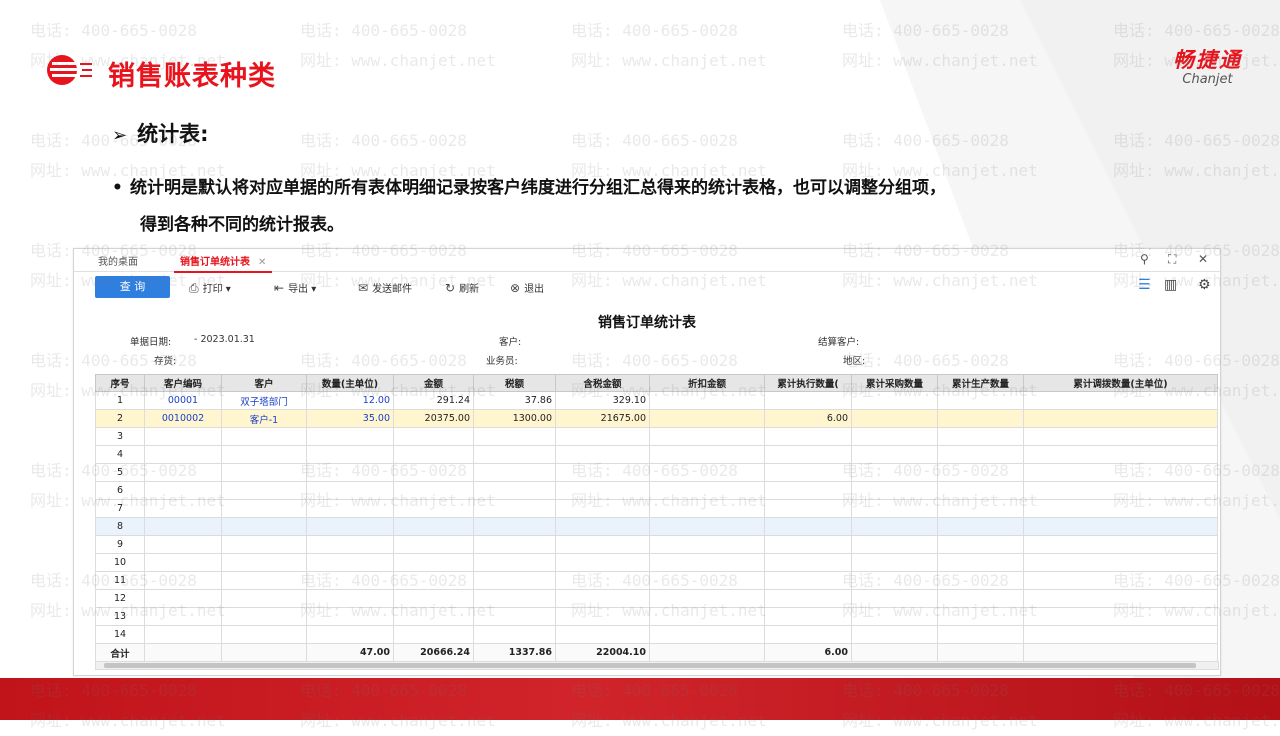 Image resolution: width=1280 pixels, height=736 pixels. What do you see at coordinates (1120, 383) in the screenshot?
I see `column-header: 累计调拨数量(主单位)` at bounding box center [1120, 383].